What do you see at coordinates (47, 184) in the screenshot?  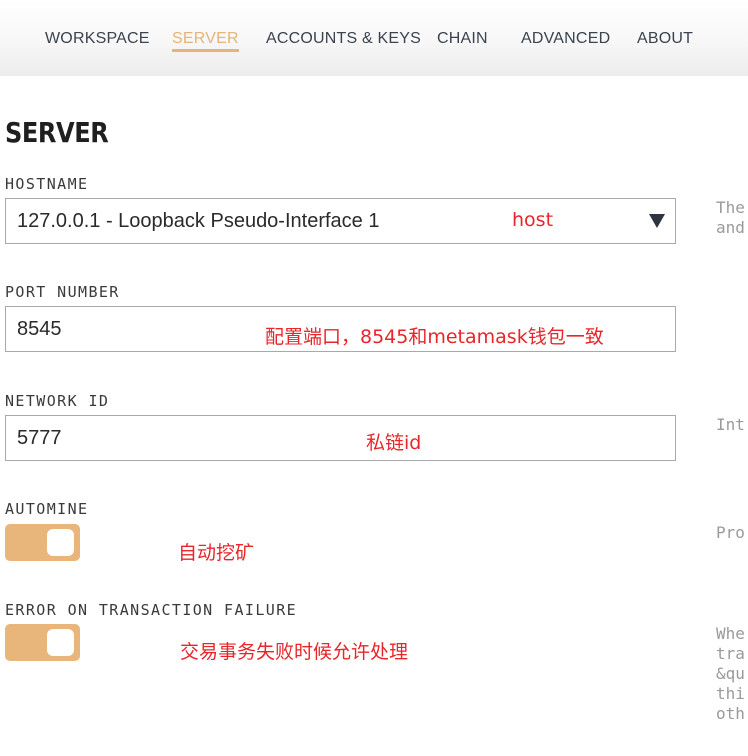 I see `hostname-label: HOSTNAME` at bounding box center [47, 184].